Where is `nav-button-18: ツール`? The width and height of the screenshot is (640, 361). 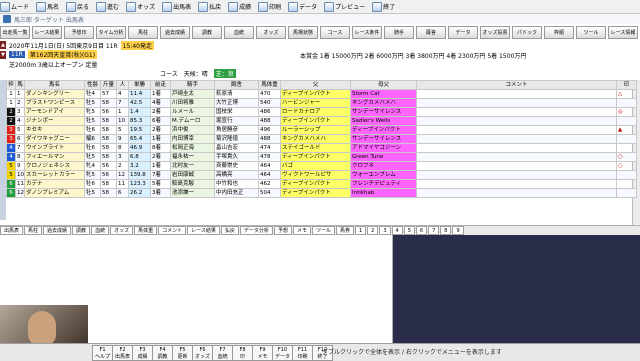
nav-button-18: ツール is located at coordinates (591, 32).